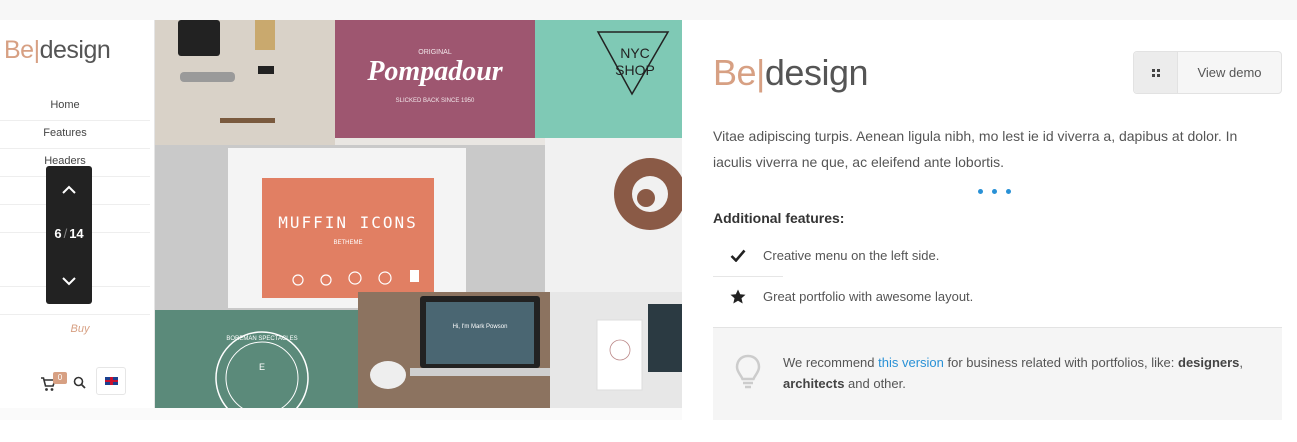 Image resolution: width=1297 pixels, height=442 pixels. I want to click on slide-pager: 6/14, so click(69, 235).